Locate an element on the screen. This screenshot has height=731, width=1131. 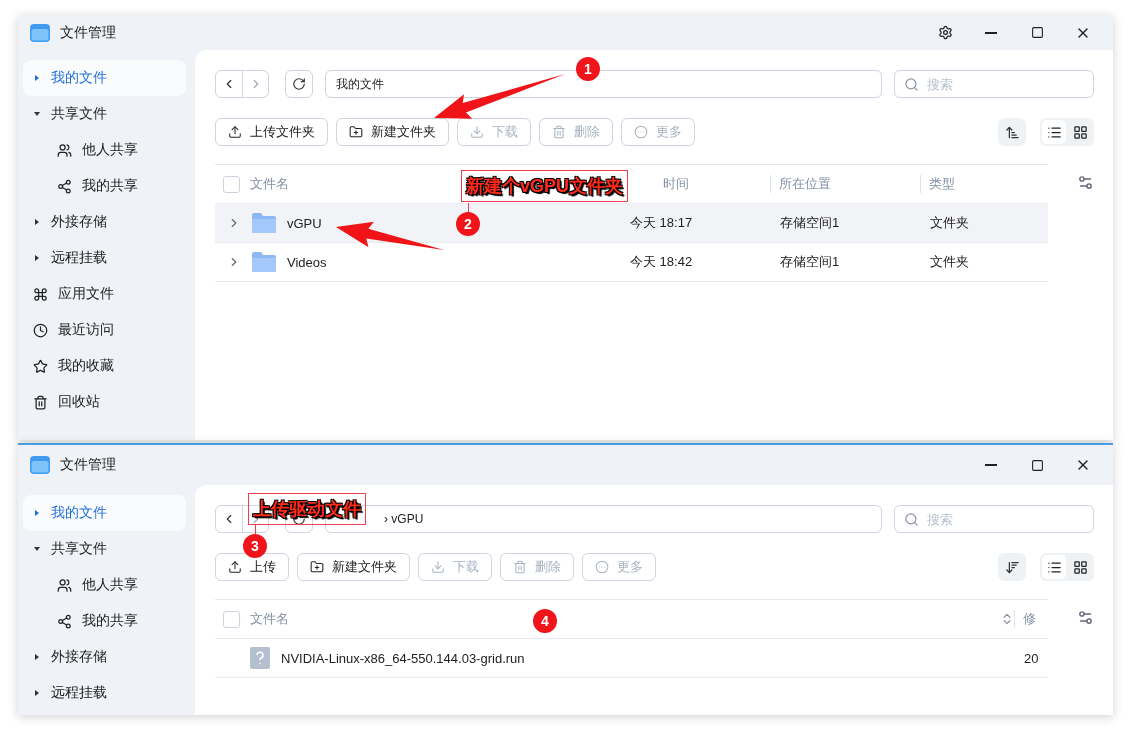
sort-ascending-icon is located at coordinates (1012, 132).